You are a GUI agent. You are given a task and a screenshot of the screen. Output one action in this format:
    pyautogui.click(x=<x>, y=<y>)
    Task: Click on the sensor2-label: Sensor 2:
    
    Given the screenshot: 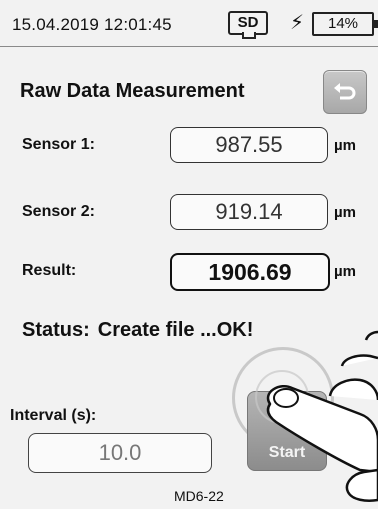 What is the action you would take?
    pyautogui.click(x=58, y=211)
    